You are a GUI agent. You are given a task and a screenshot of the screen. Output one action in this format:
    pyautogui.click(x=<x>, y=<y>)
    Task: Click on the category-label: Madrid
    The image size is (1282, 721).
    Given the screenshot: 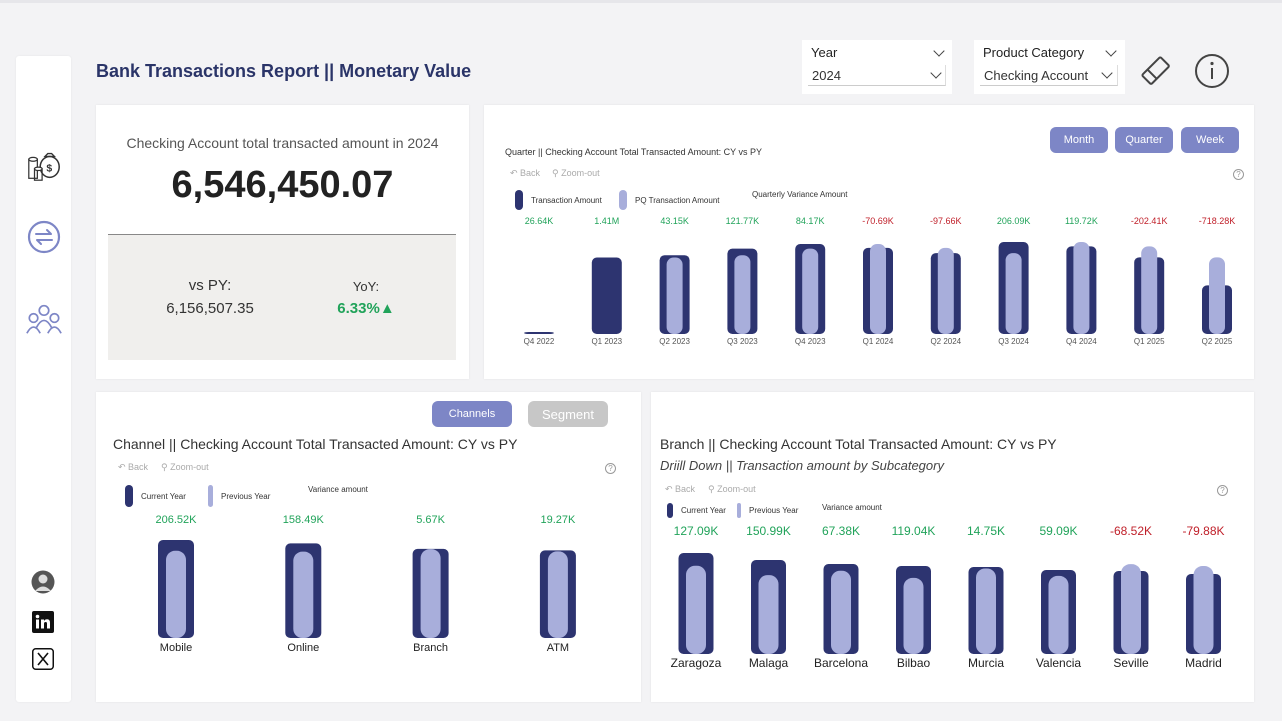 What is the action you would take?
    pyautogui.click(x=1203, y=663)
    